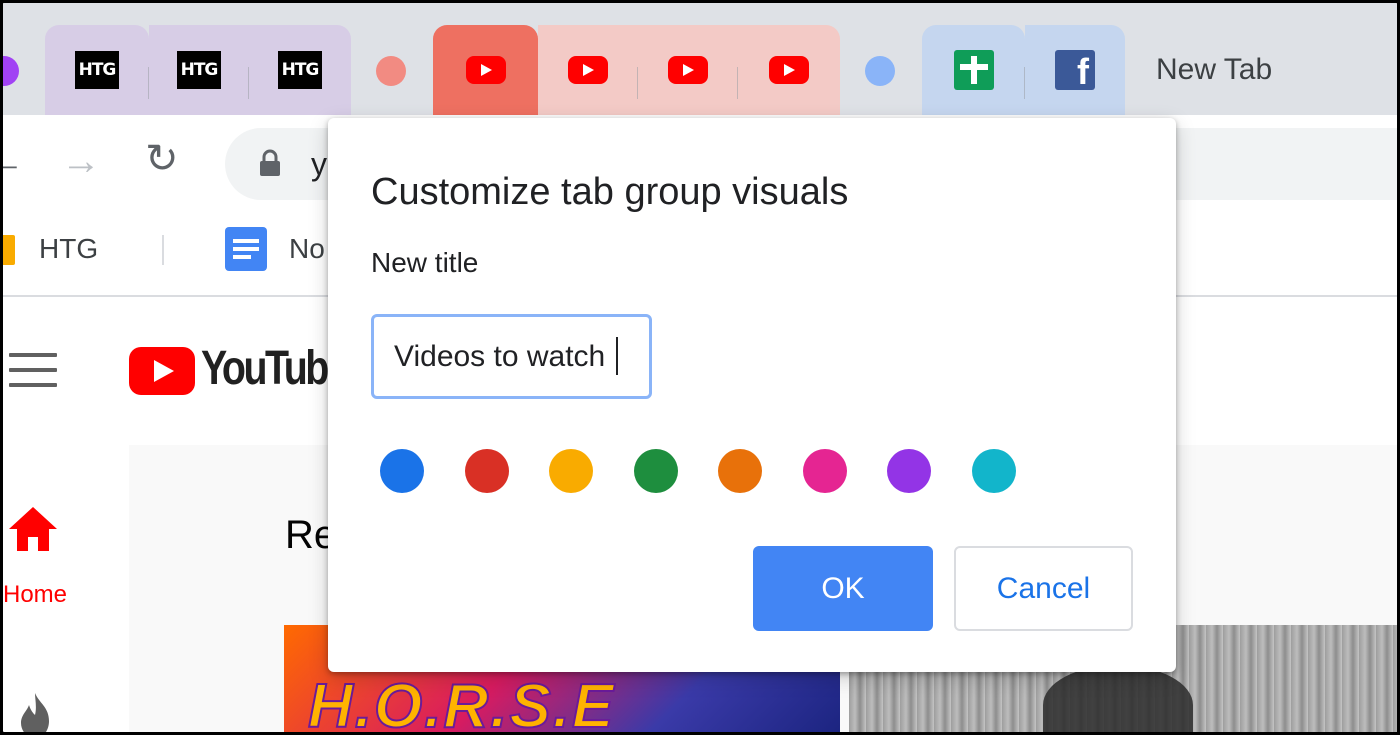 Image resolution: width=1400 pixels, height=735 pixels. What do you see at coordinates (35, 595) in the screenshot?
I see `sidebar-home-label: Home` at bounding box center [35, 595].